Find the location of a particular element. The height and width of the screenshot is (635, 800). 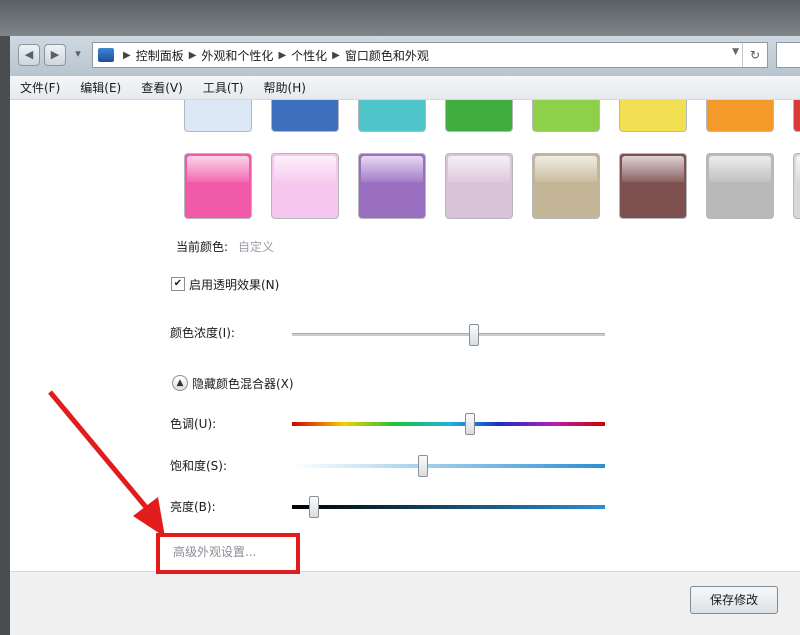

breadcrumb-window-color: 窗口颜色和外观 is located at coordinates (387, 55).